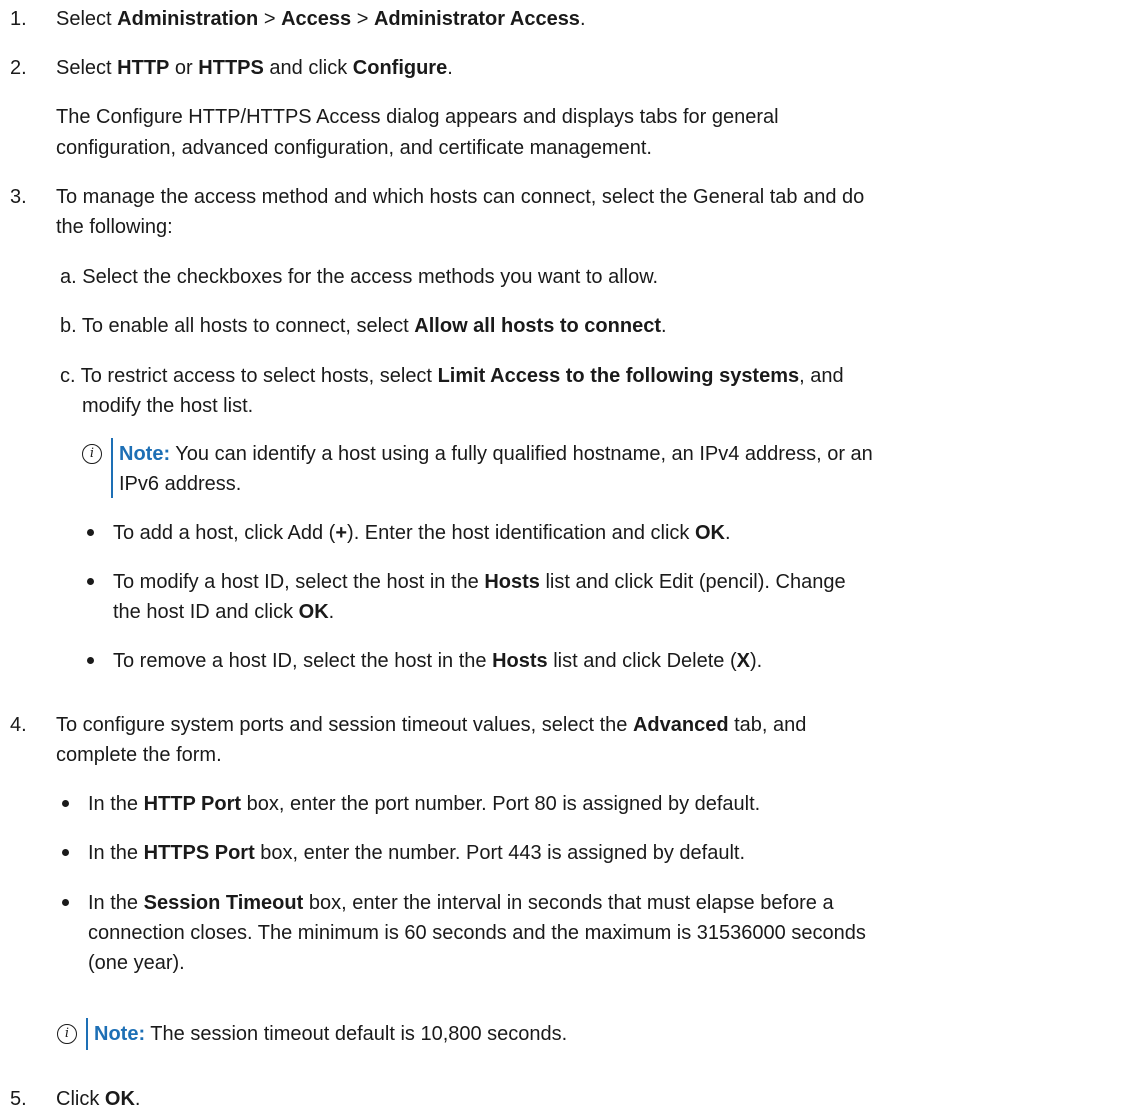 The height and width of the screenshot is (1120, 1139). What do you see at coordinates (18, 19) in the screenshot?
I see `step-number: 1.` at bounding box center [18, 19].